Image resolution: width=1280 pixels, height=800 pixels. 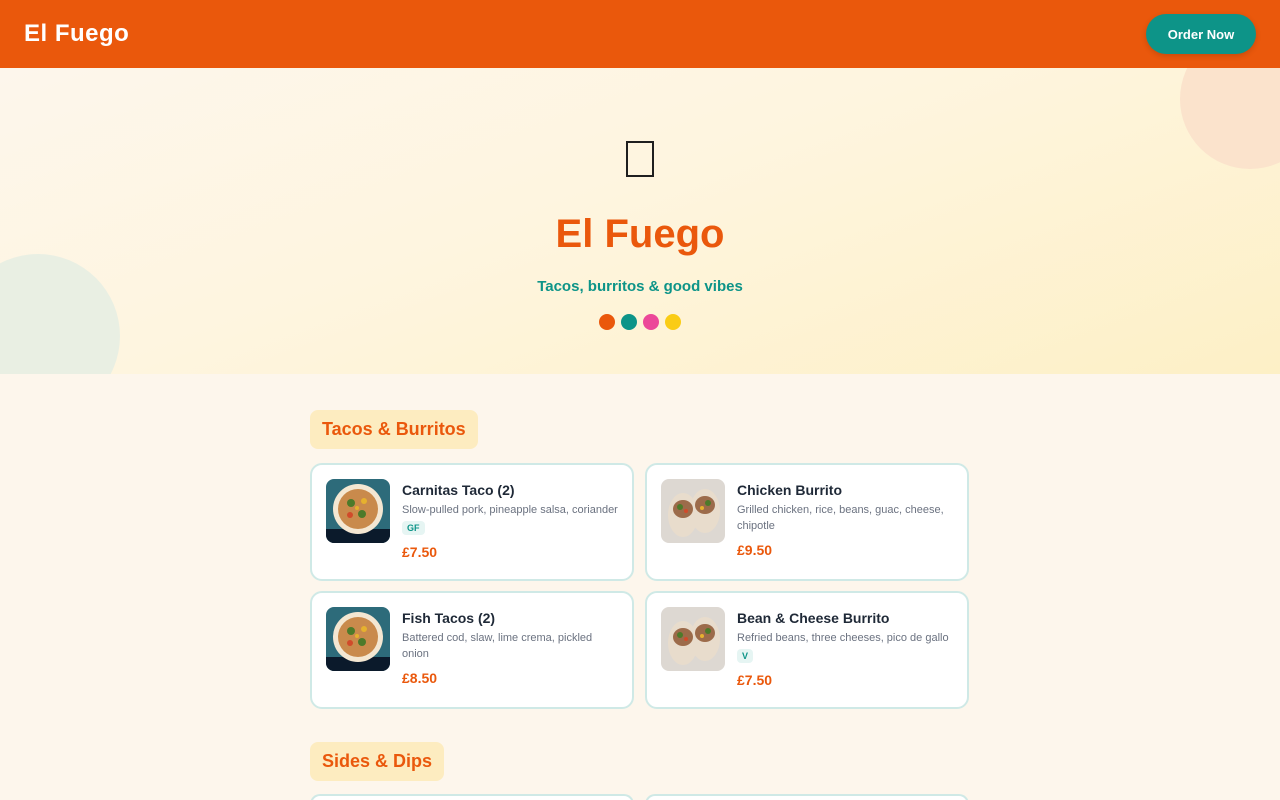 I want to click on section-heading-tacos-burritos: Tacos & Burritos, so click(x=394, y=429).